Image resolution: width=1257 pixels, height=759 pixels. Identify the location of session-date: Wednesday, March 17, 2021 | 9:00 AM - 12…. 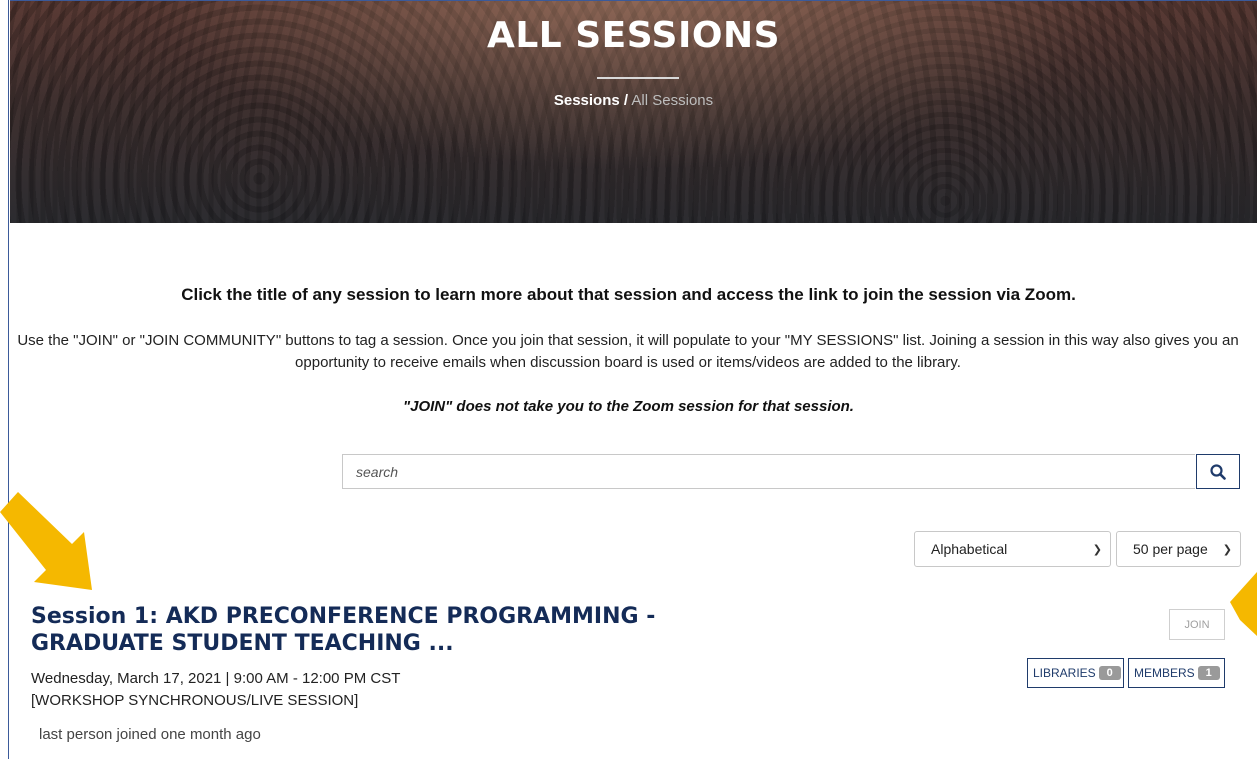
(216, 678).